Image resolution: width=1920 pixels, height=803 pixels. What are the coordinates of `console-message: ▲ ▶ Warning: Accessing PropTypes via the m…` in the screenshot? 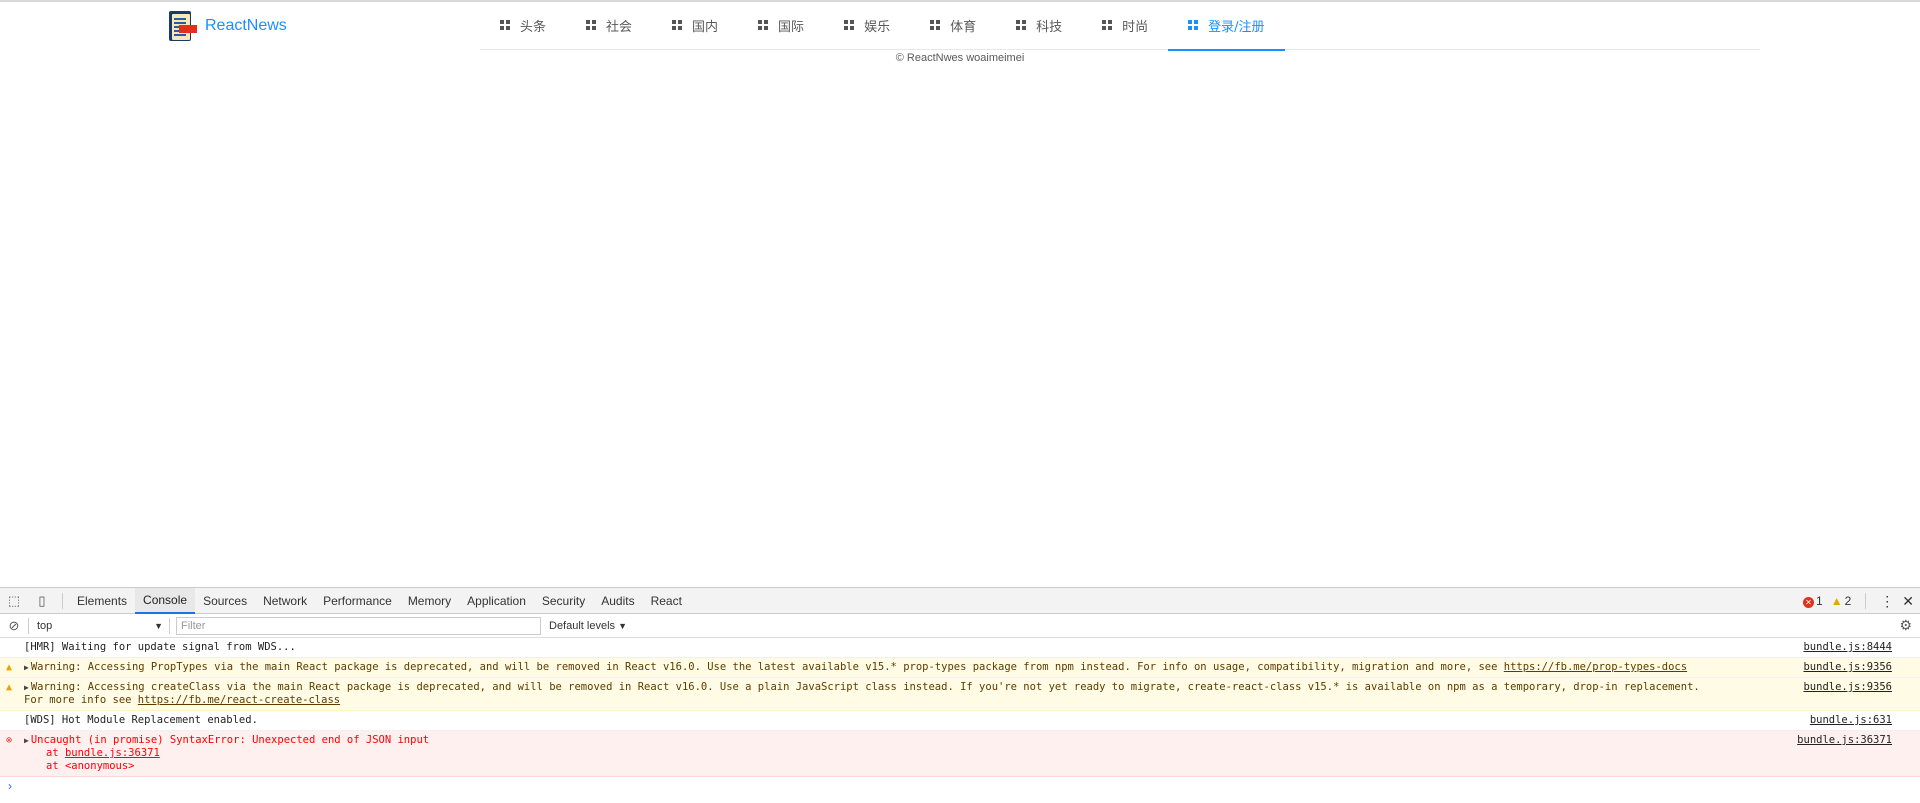 It's located at (960, 668).